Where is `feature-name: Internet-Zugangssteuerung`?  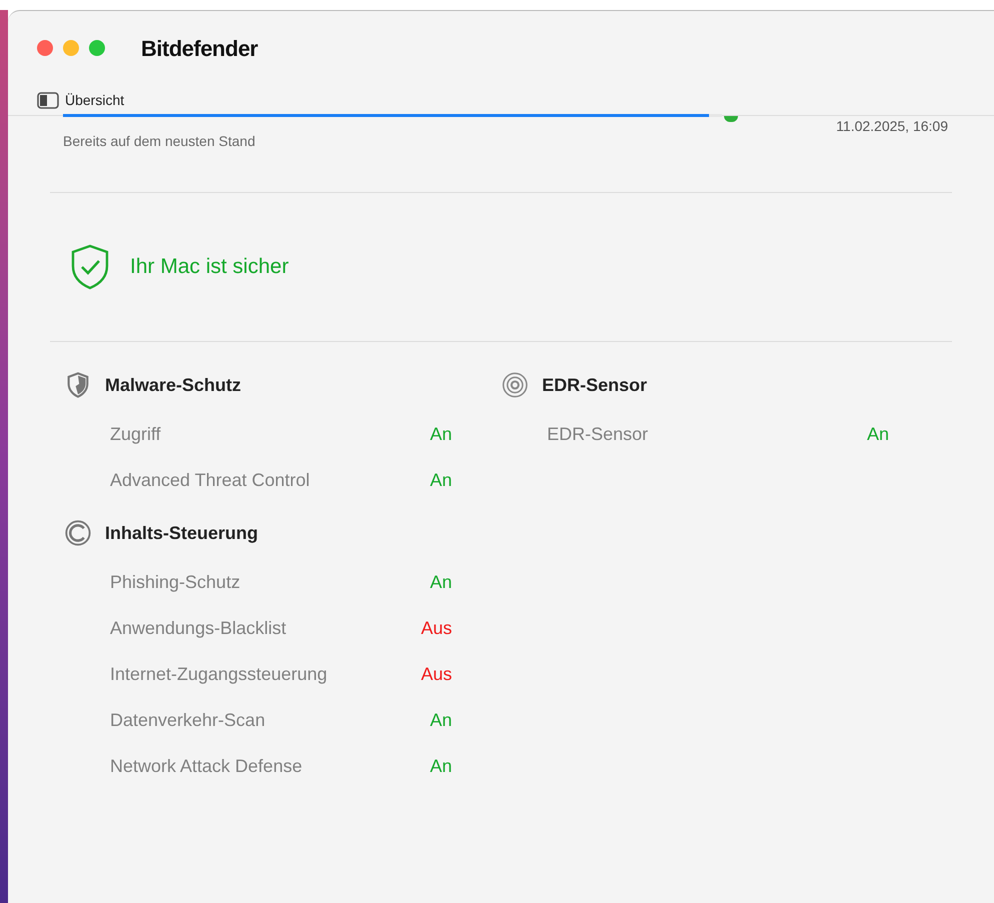
feature-name: Internet-Zugangssteuerung is located at coordinates (219, 674).